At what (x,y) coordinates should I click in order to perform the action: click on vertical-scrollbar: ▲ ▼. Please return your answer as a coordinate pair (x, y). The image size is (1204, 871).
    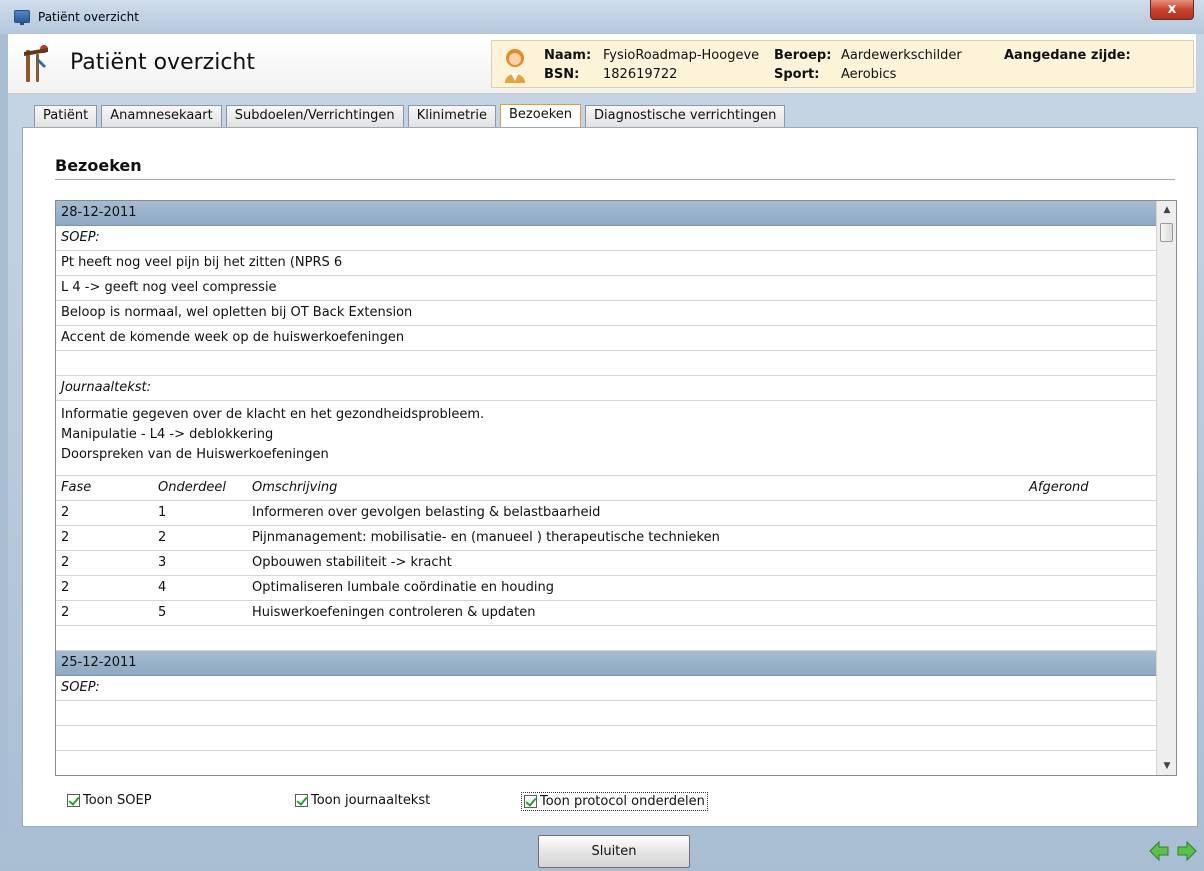
    Looking at the image, I should click on (1166, 488).